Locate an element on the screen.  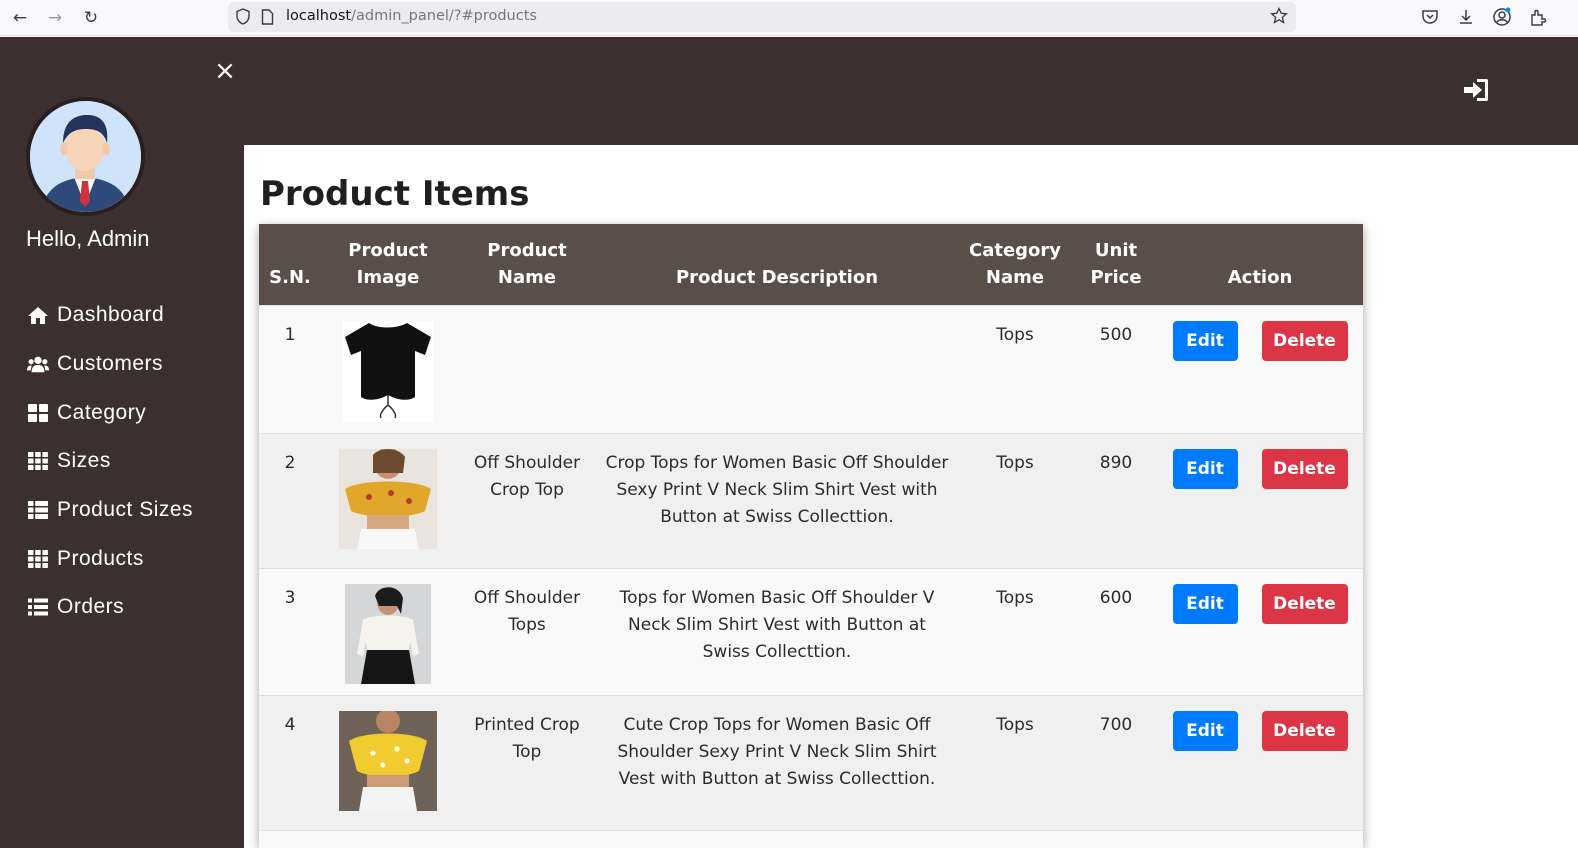
users-icon is located at coordinates (38, 364).